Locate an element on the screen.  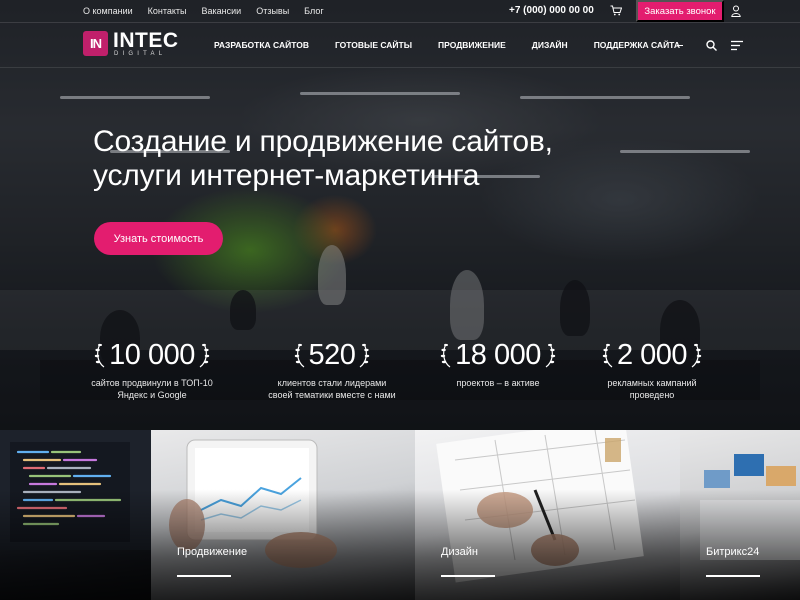
nav-item-ready-sites: Готовые сайты is located at coordinates (373, 45).